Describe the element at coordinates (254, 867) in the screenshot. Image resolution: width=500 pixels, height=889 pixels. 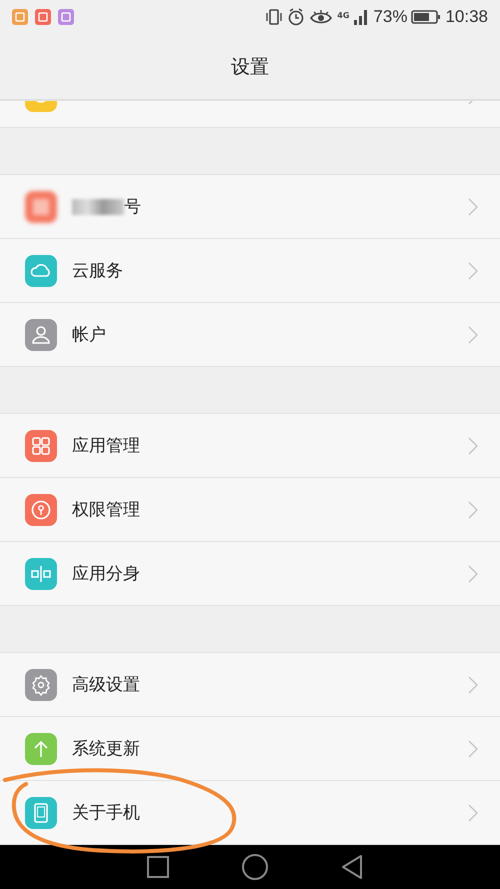
I see `home-icon` at that location.